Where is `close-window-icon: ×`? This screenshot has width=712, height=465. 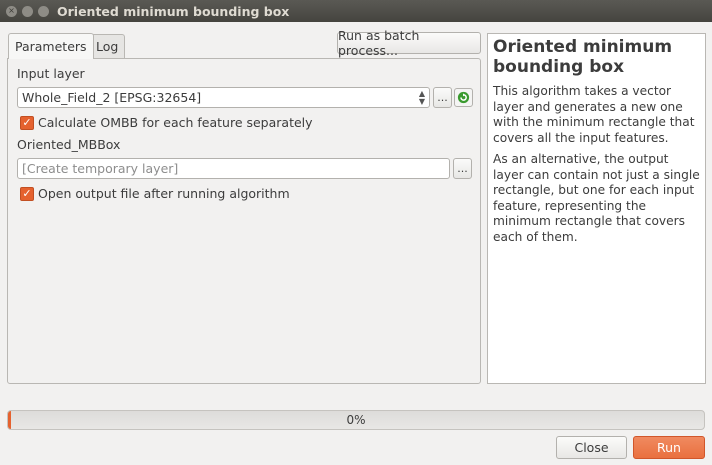
close-window-icon: × is located at coordinates (11, 11).